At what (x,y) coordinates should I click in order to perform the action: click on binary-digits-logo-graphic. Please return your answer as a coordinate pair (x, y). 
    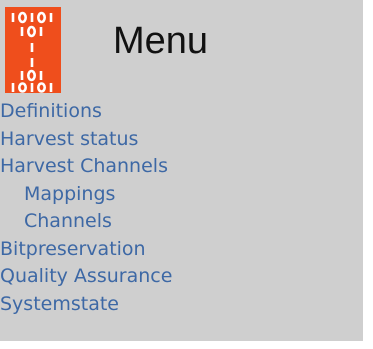
    Looking at the image, I should click on (32, 52).